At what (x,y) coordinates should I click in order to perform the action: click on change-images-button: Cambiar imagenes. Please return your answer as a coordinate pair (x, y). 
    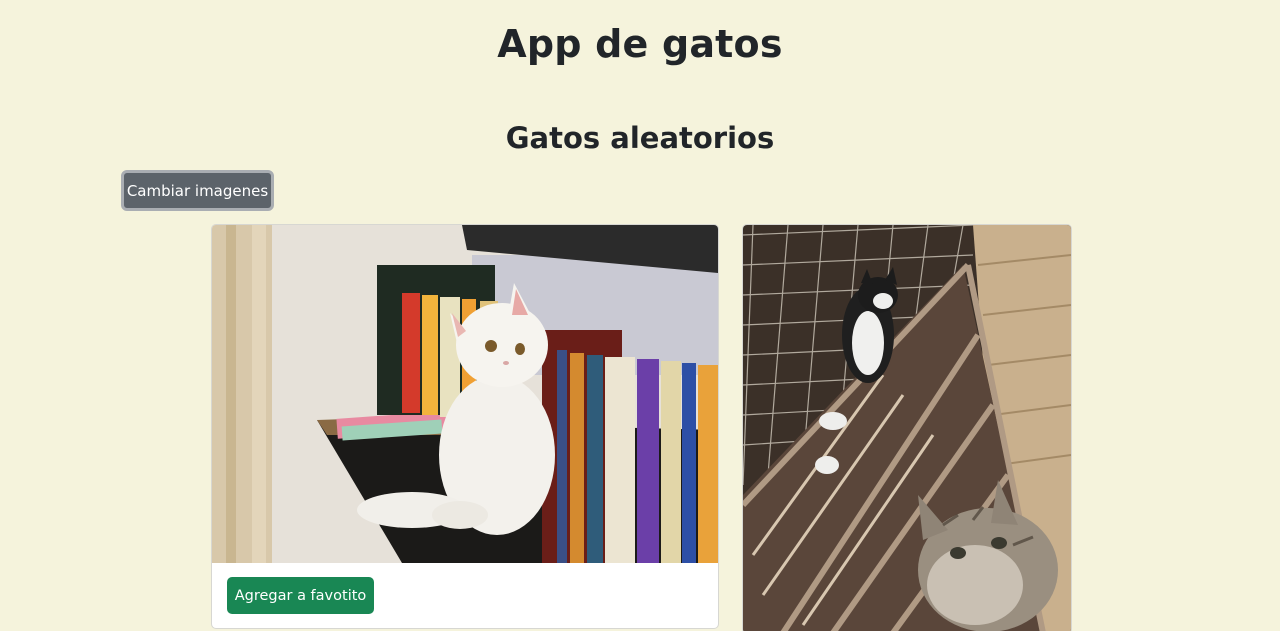
    Looking at the image, I should click on (197, 190).